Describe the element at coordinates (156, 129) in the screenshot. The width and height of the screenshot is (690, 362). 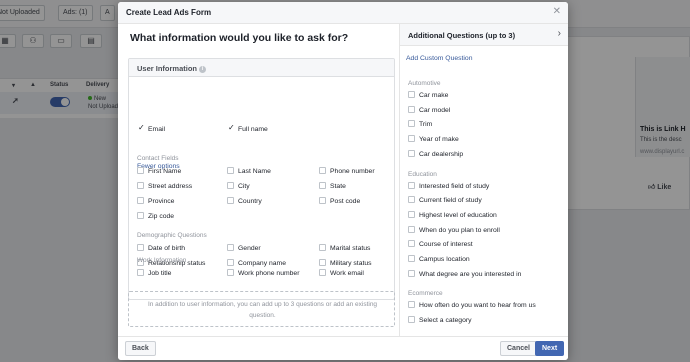
I see `checkbox-label: Email` at that location.